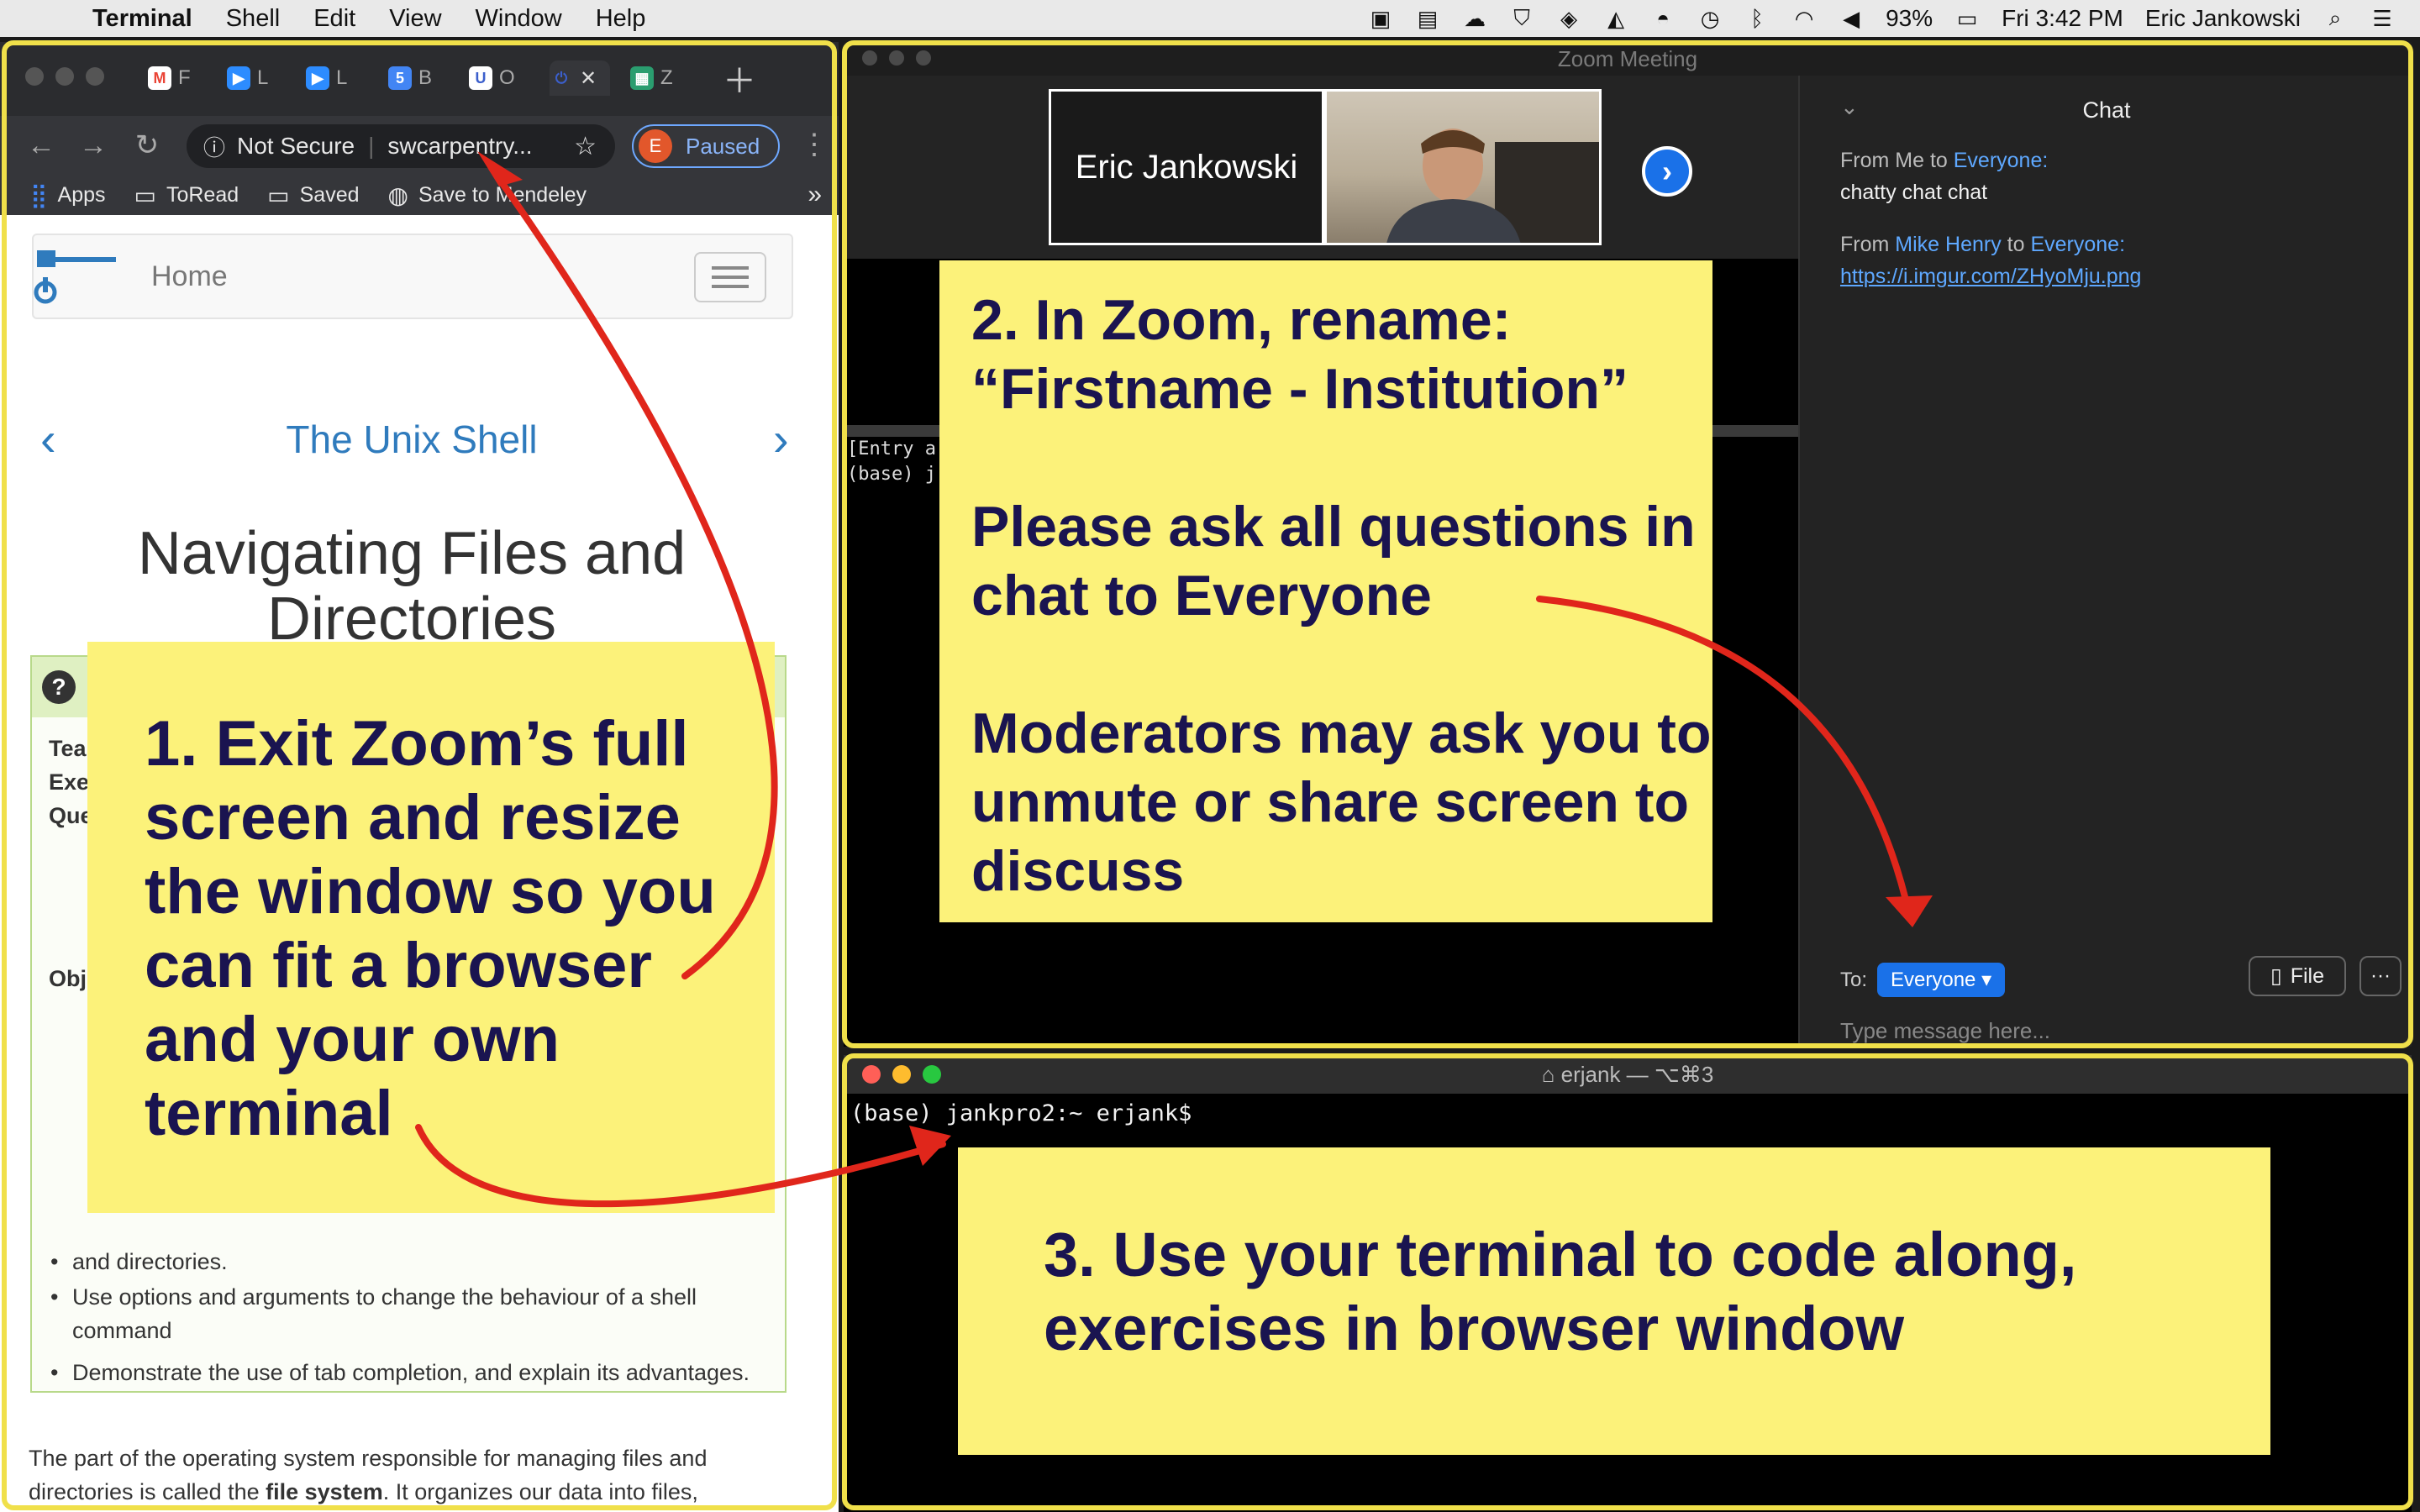 The width and height of the screenshot is (2420, 1512). I want to click on browser-tab: U O, so click(502, 78).